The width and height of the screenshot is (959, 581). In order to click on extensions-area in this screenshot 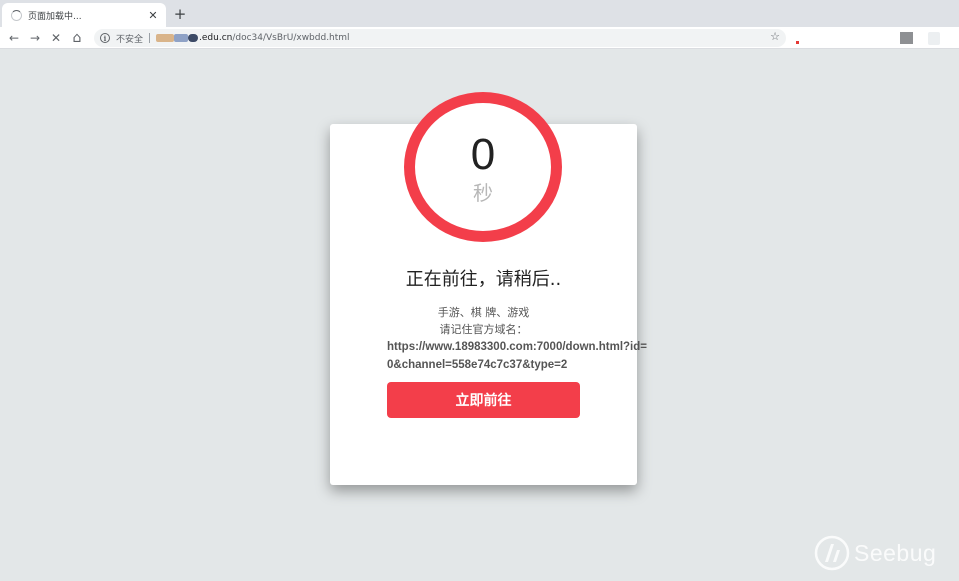, I will do `click(870, 39)`.